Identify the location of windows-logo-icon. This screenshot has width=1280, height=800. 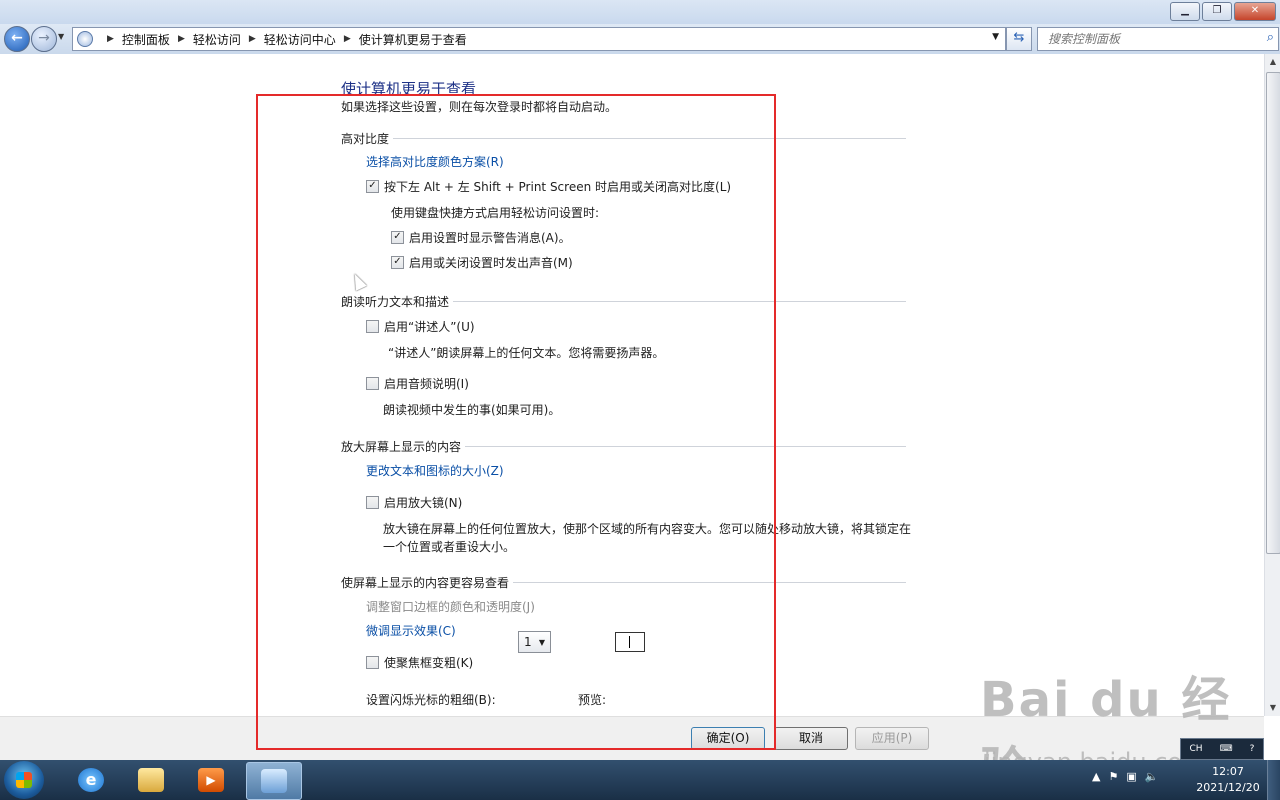
(24, 780).